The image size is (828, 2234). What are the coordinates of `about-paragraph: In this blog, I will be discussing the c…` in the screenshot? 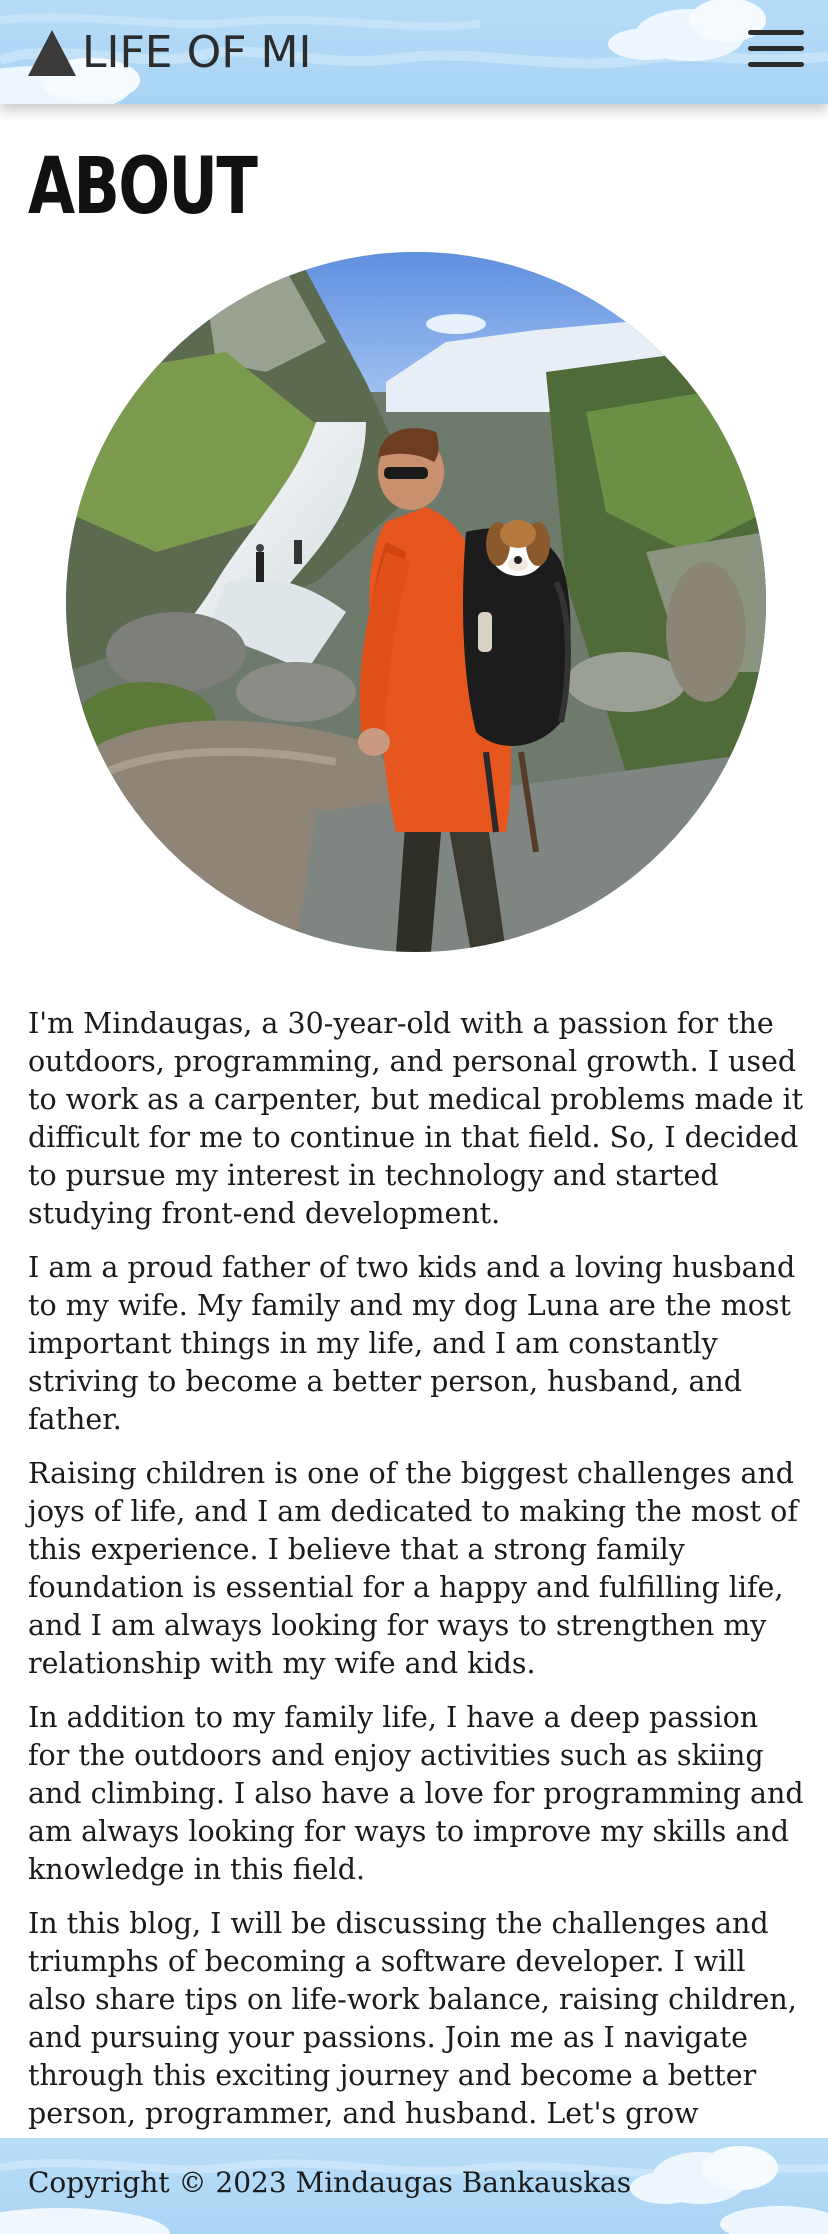 It's located at (412, 2037).